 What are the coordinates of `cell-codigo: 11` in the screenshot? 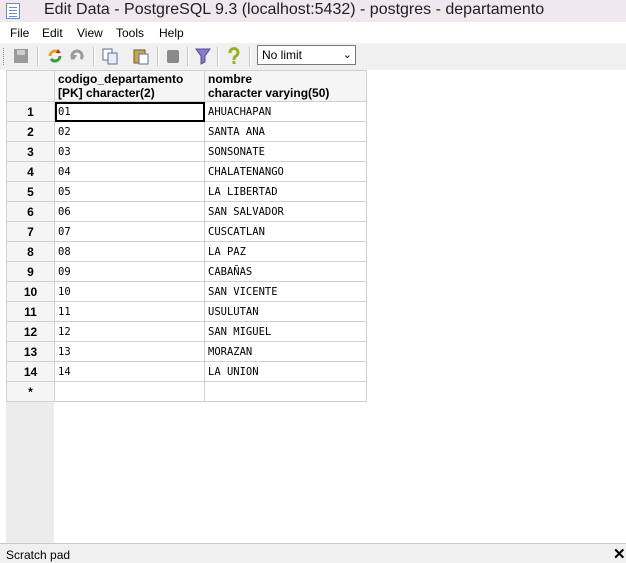 It's located at (129, 311).